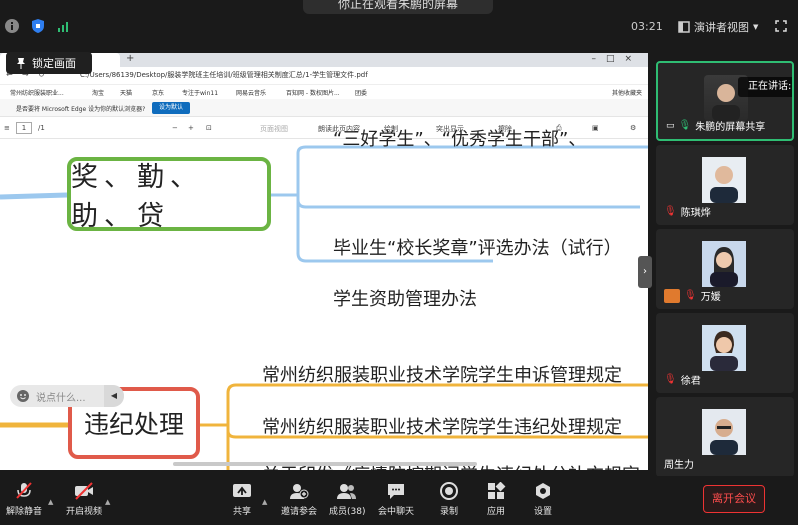  Describe the element at coordinates (460, 139) in the screenshot. I see `mind-map-leaf: “三好学生”、“优秀学生干部”、` at that location.